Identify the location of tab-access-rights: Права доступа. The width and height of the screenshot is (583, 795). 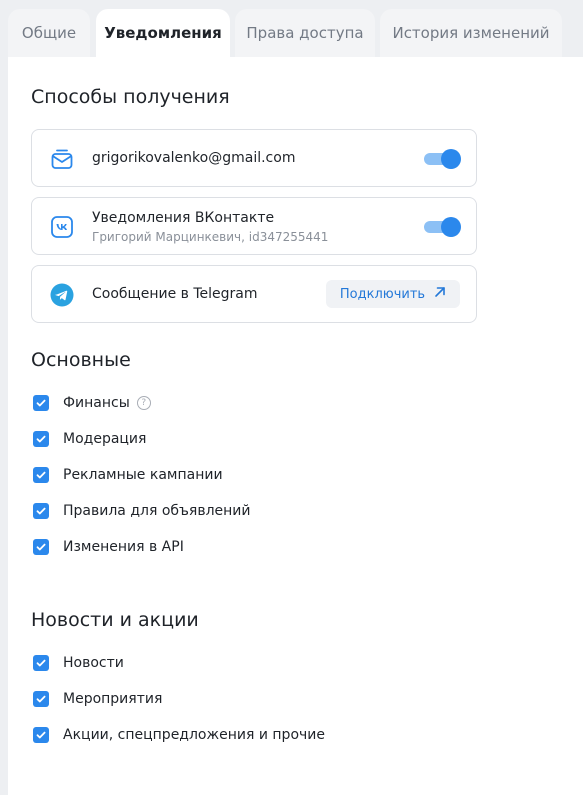
(305, 33).